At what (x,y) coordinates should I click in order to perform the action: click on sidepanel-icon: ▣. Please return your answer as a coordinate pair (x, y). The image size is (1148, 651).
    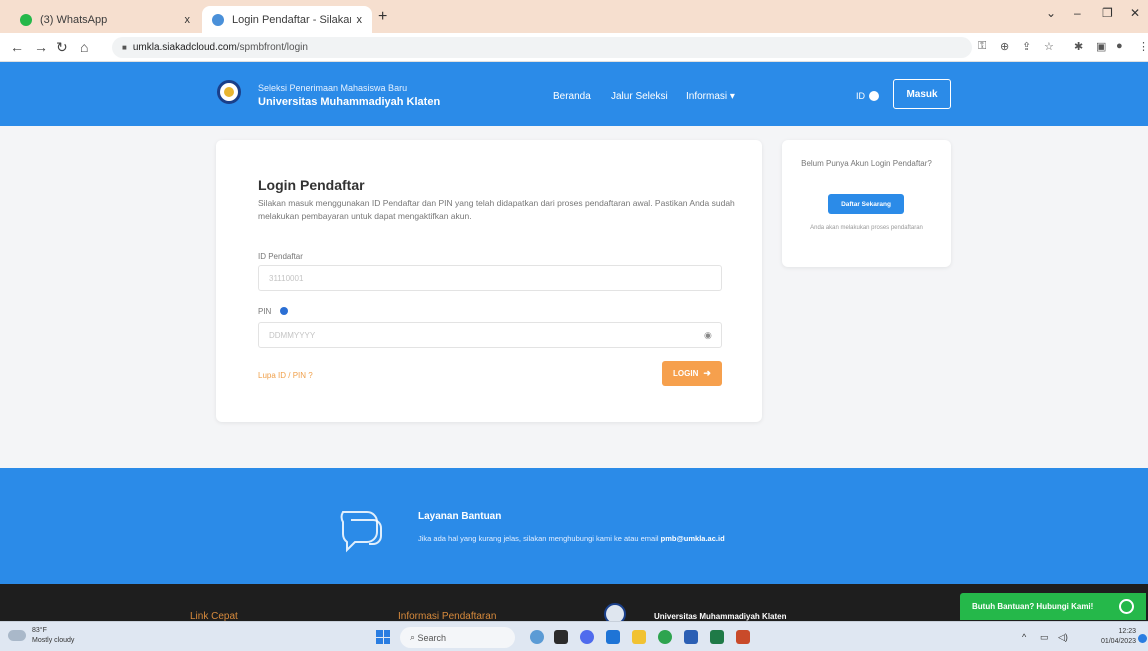
    Looking at the image, I should click on (1101, 46).